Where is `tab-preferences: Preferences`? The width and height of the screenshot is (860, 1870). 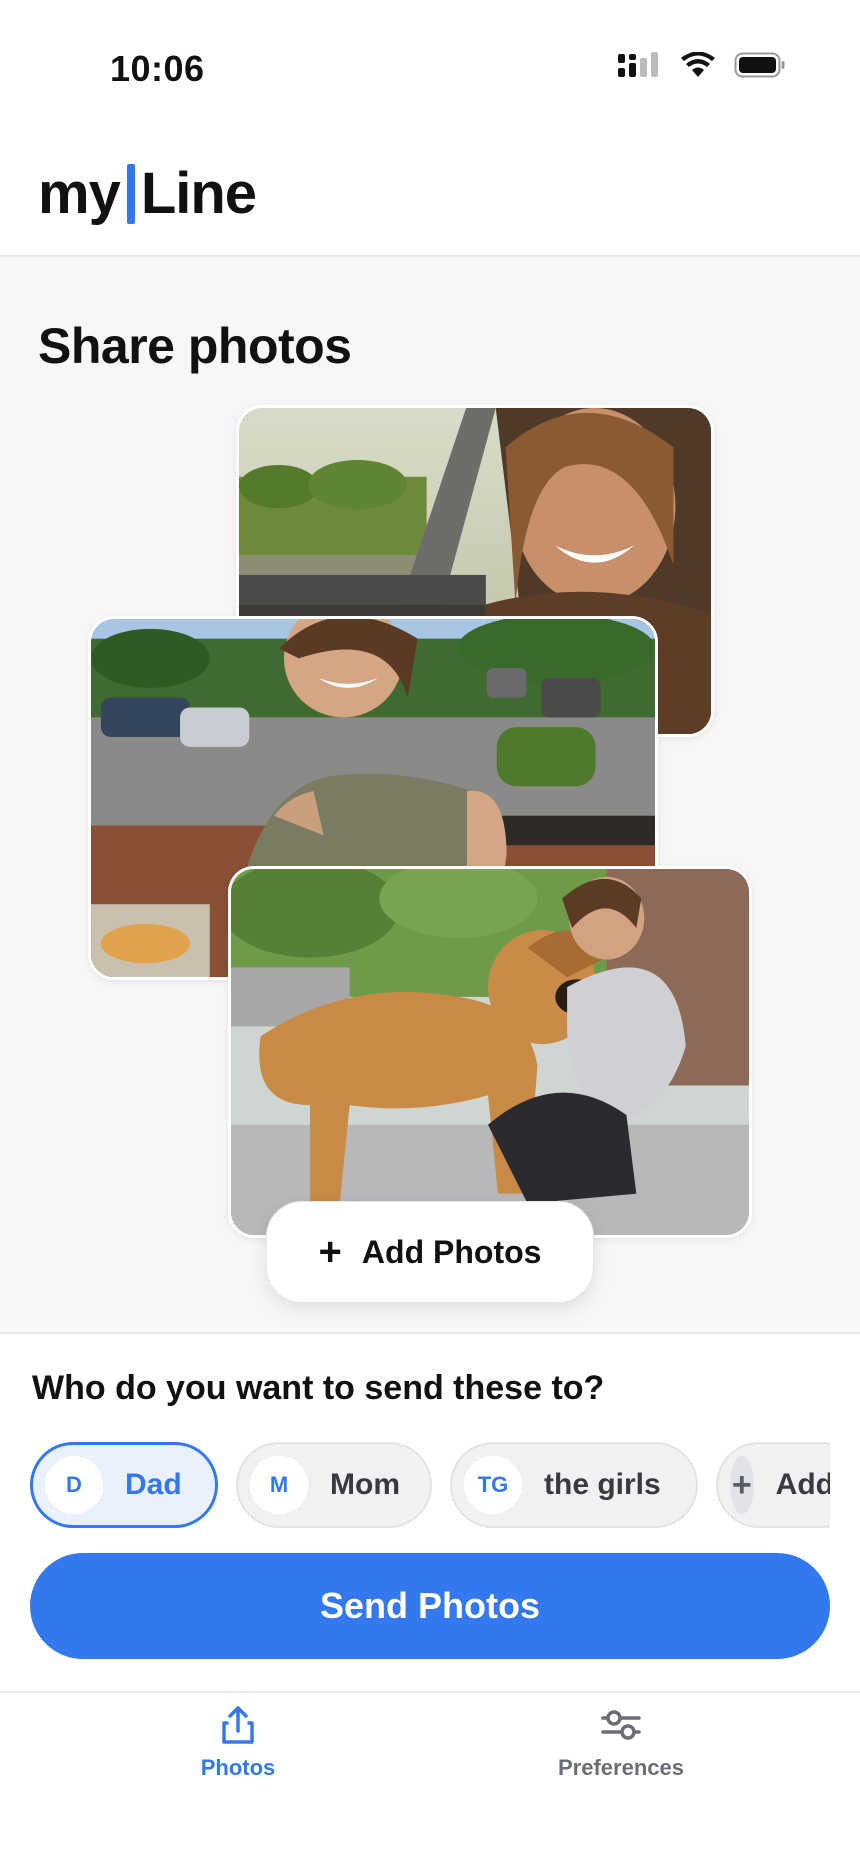
tab-preferences: Preferences is located at coordinates (621, 1743).